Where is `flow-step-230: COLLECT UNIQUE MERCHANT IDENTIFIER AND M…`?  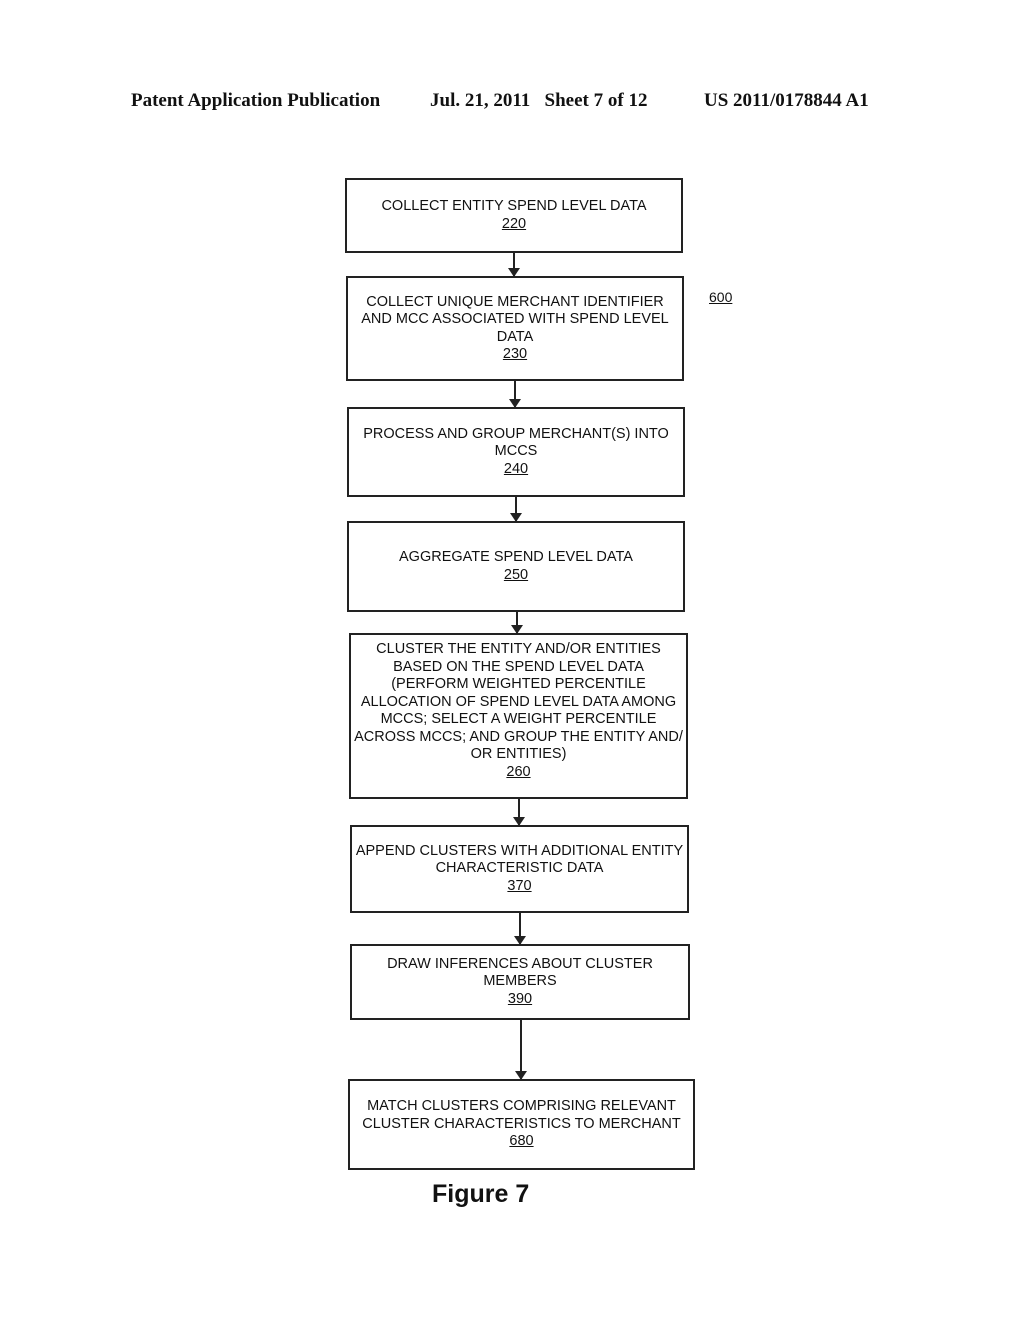
flow-step-230: COLLECT UNIQUE MERCHANT IDENTIFIER AND M… is located at coordinates (515, 328).